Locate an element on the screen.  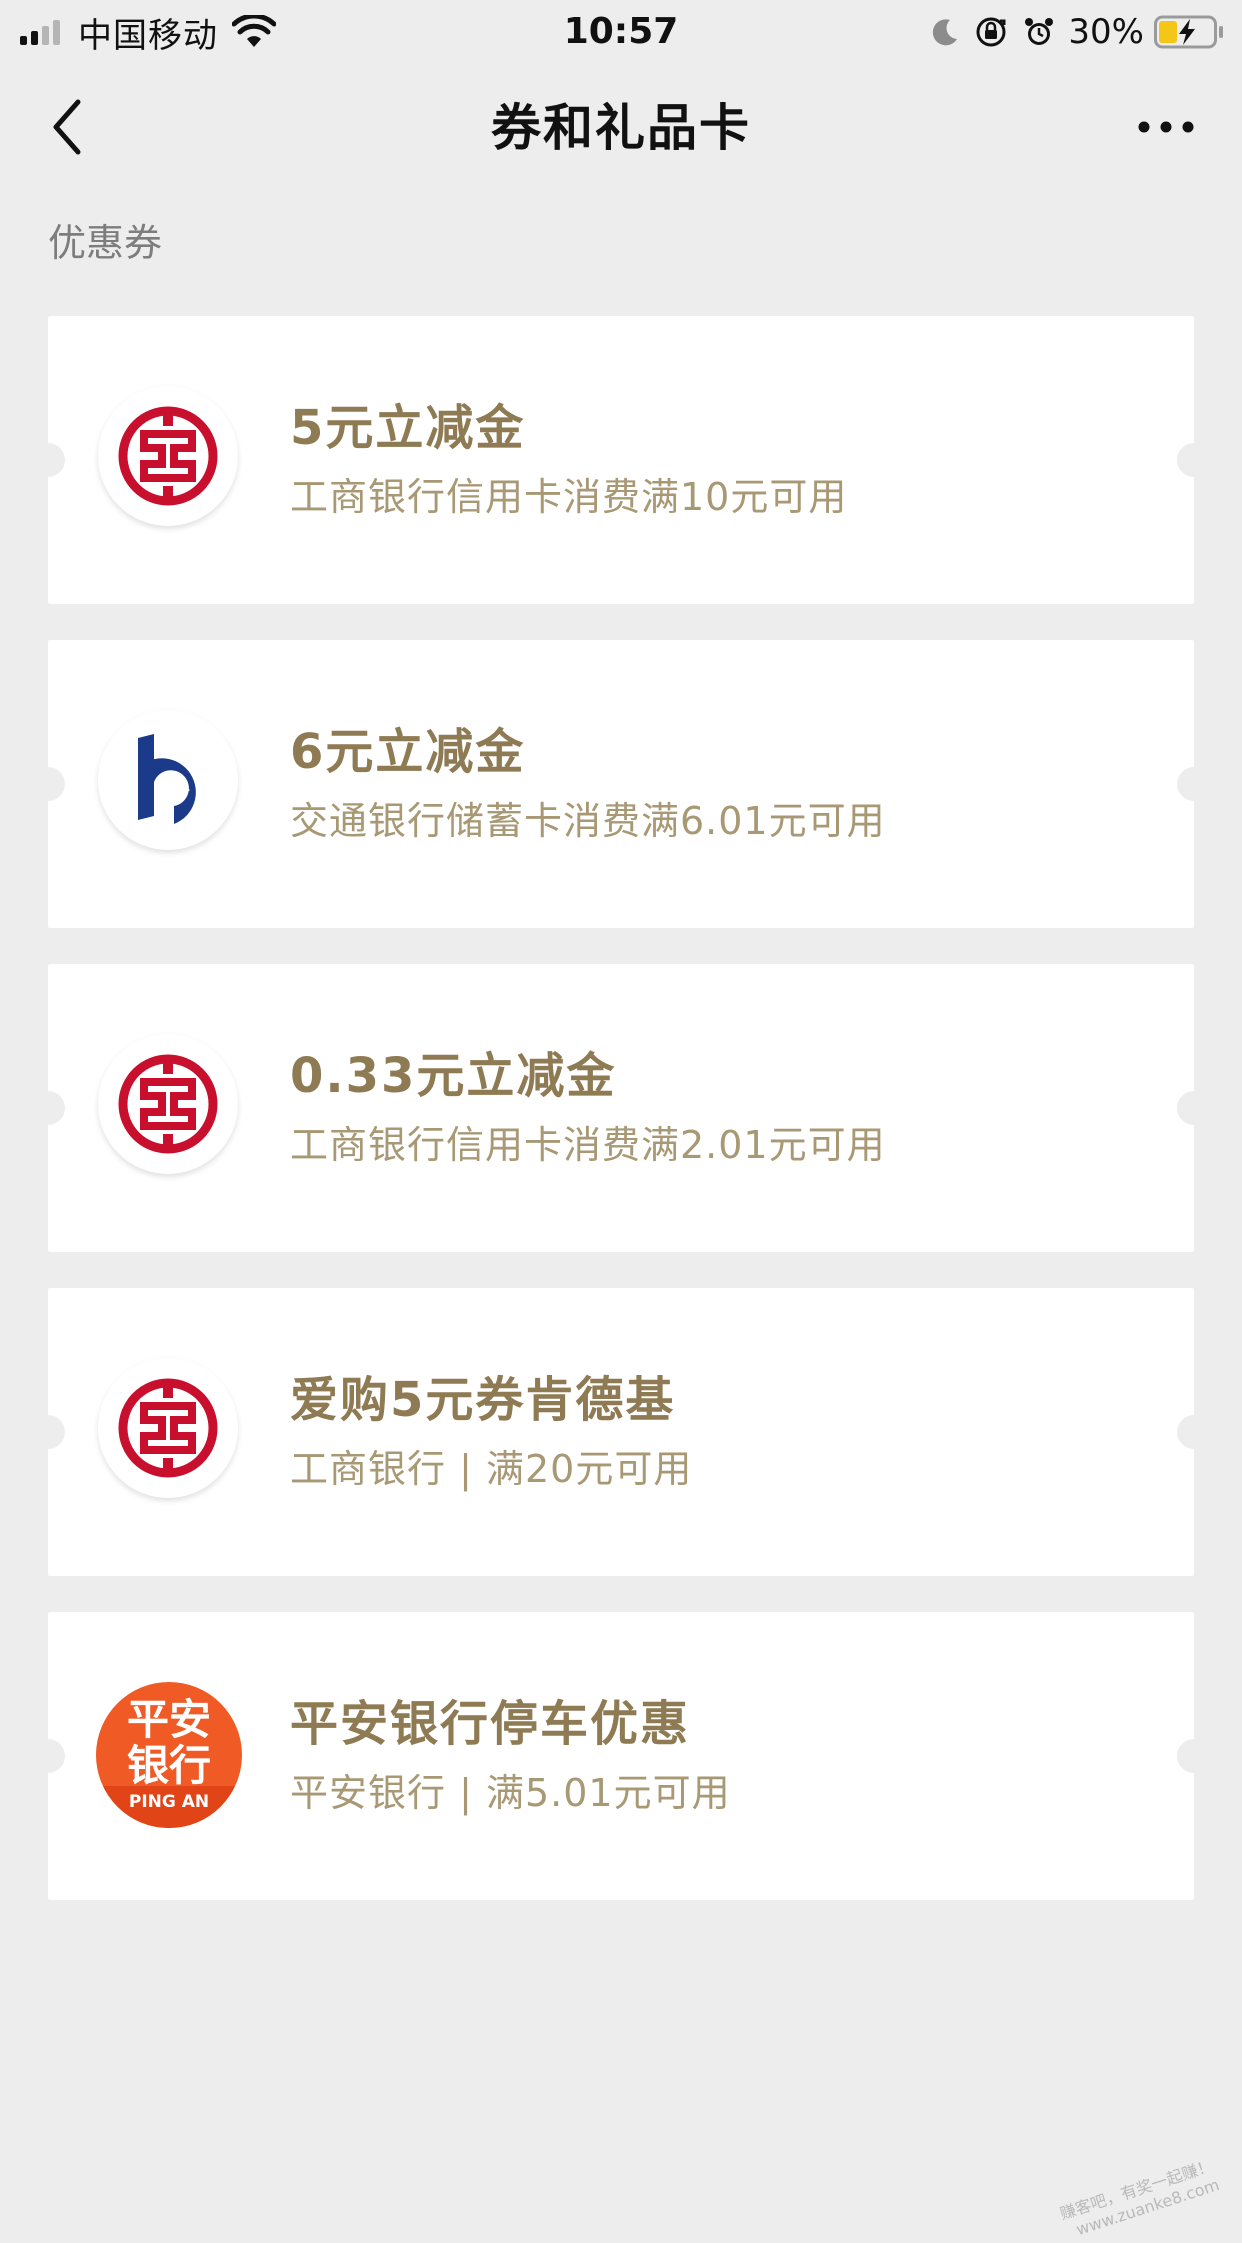
coupon-title: 0.33元立减金 is located at coordinates (453, 1076).